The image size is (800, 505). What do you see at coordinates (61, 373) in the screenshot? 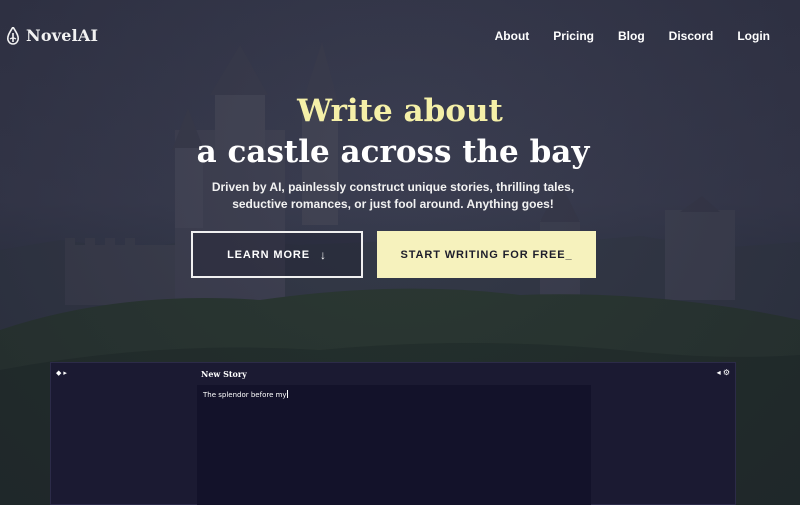
I see `editor-left-controls: ◆ ▸` at bounding box center [61, 373].